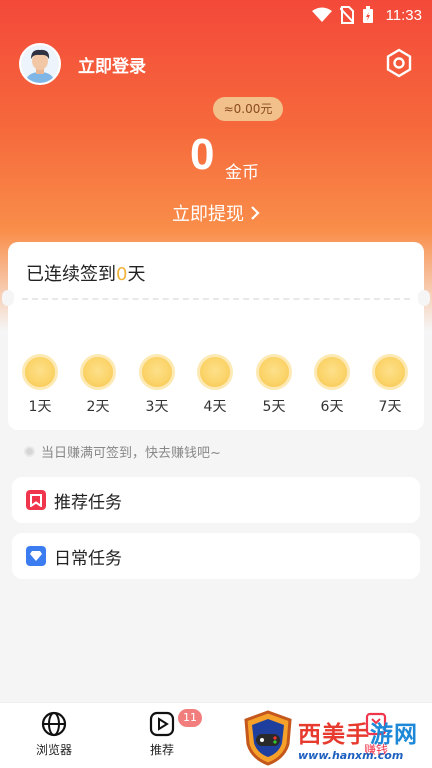 The image size is (432, 768). I want to click on day-label: 7天, so click(390, 407).